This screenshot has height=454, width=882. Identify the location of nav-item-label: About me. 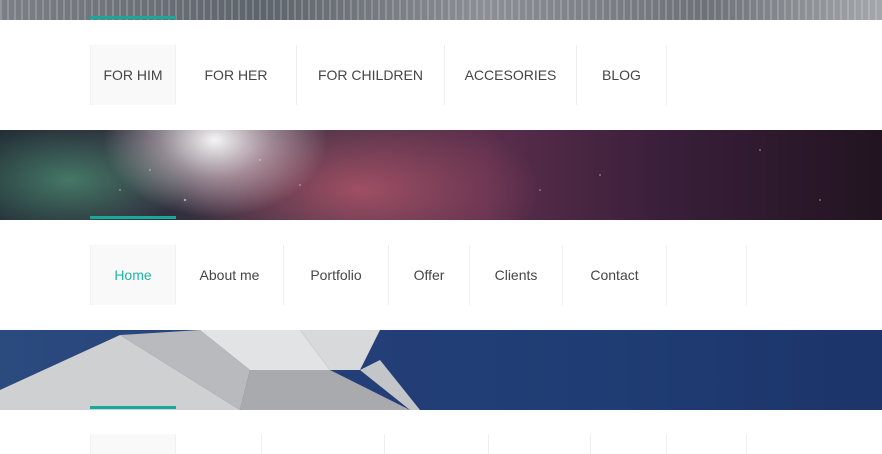
(229, 275).